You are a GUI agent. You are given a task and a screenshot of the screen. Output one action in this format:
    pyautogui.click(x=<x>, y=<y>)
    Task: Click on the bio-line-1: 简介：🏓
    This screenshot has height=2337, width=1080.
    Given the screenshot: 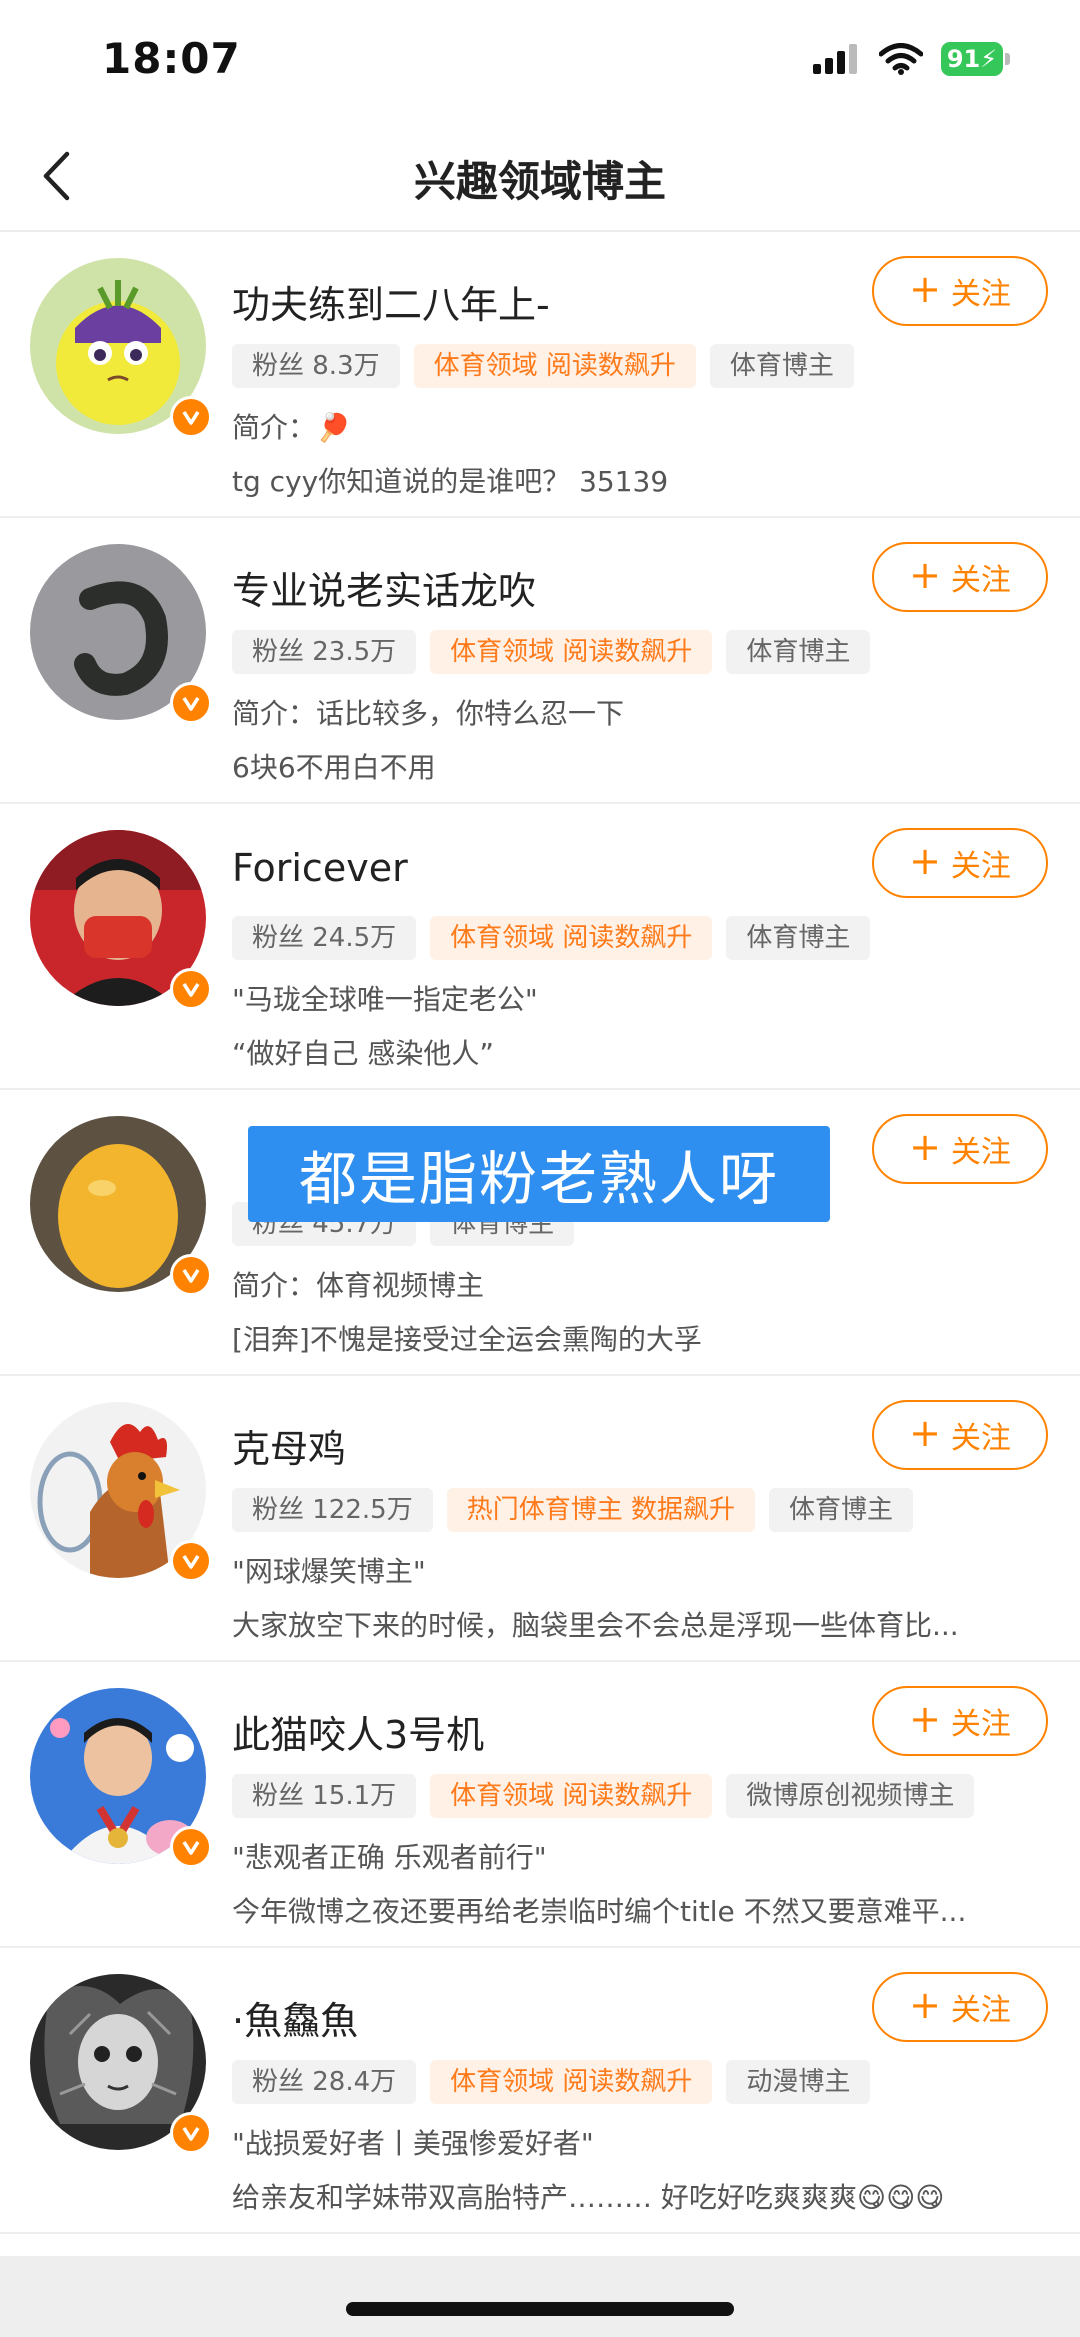 What is the action you would take?
    pyautogui.click(x=291, y=427)
    